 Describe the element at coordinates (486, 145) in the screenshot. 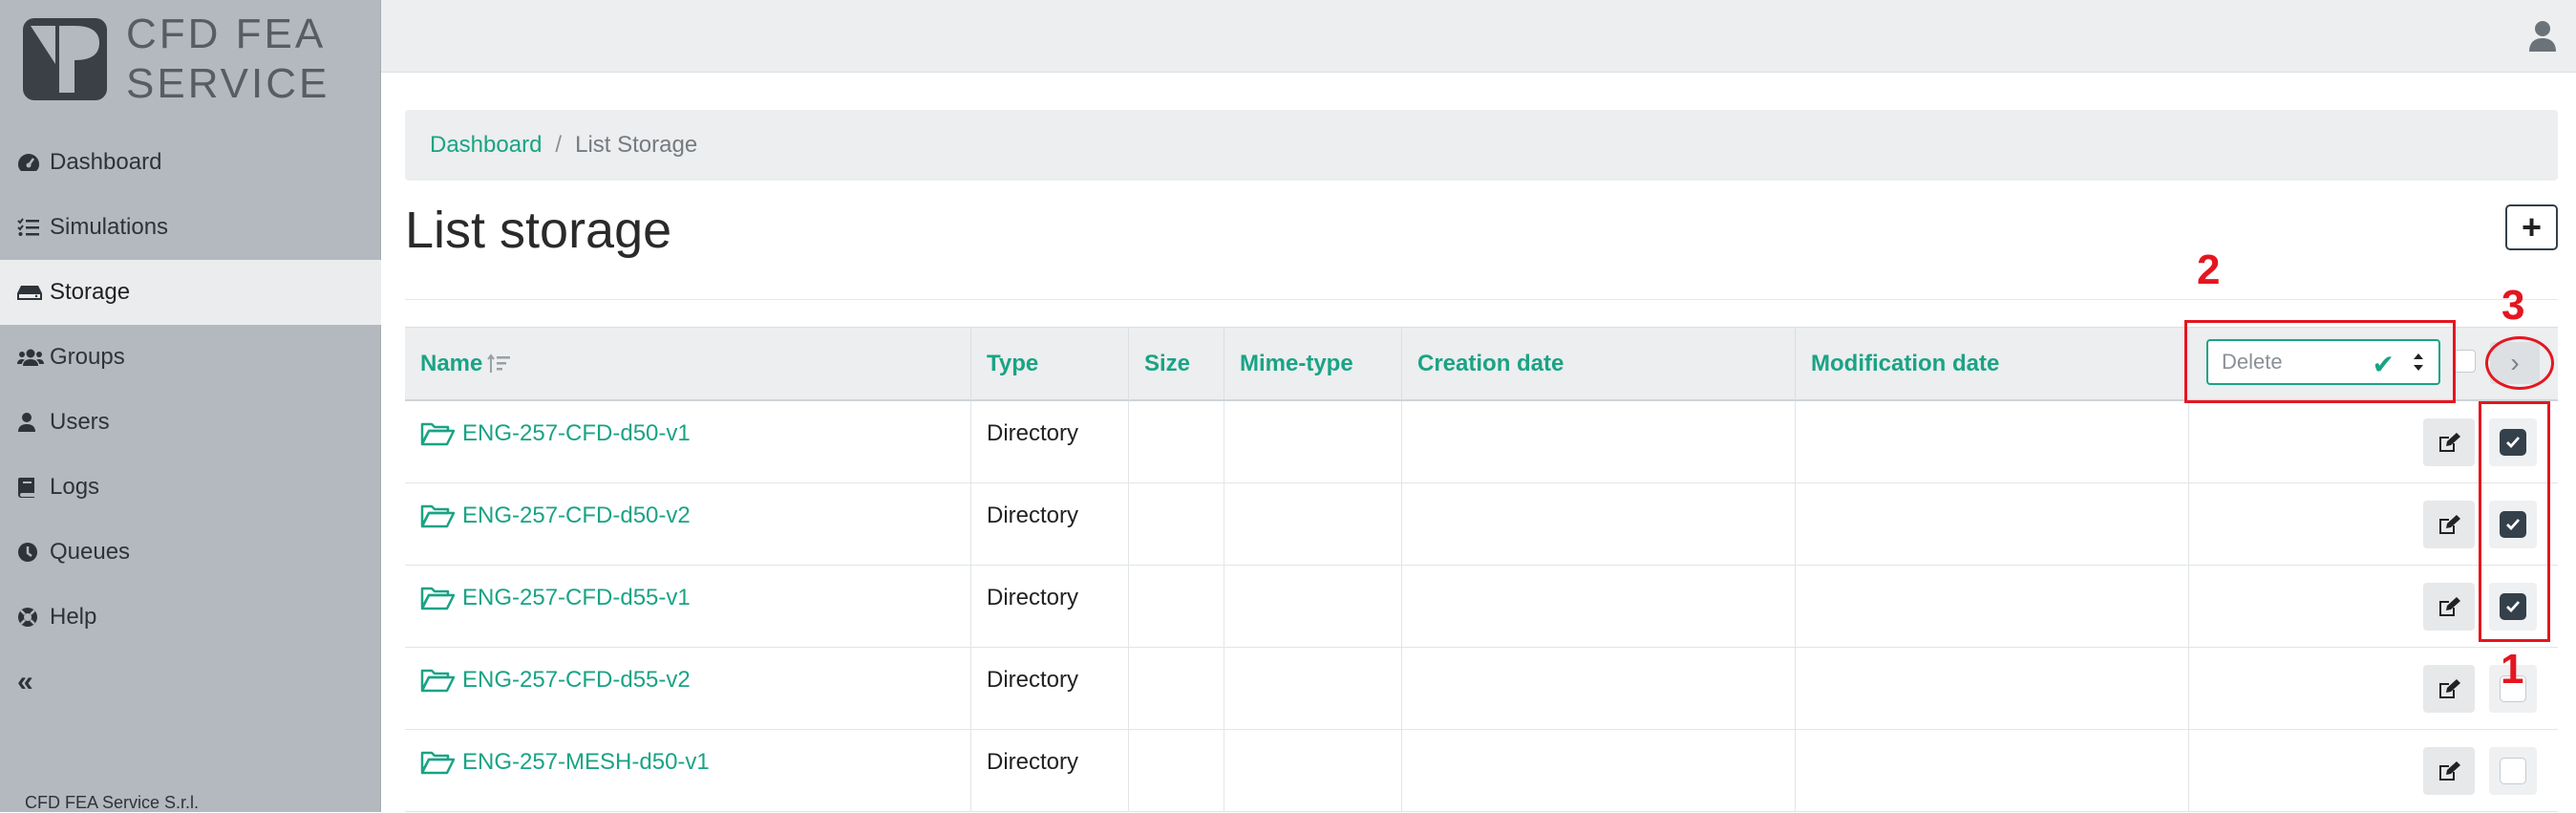

I see `breadcrumb-dashboard-link: Dashboard` at that location.